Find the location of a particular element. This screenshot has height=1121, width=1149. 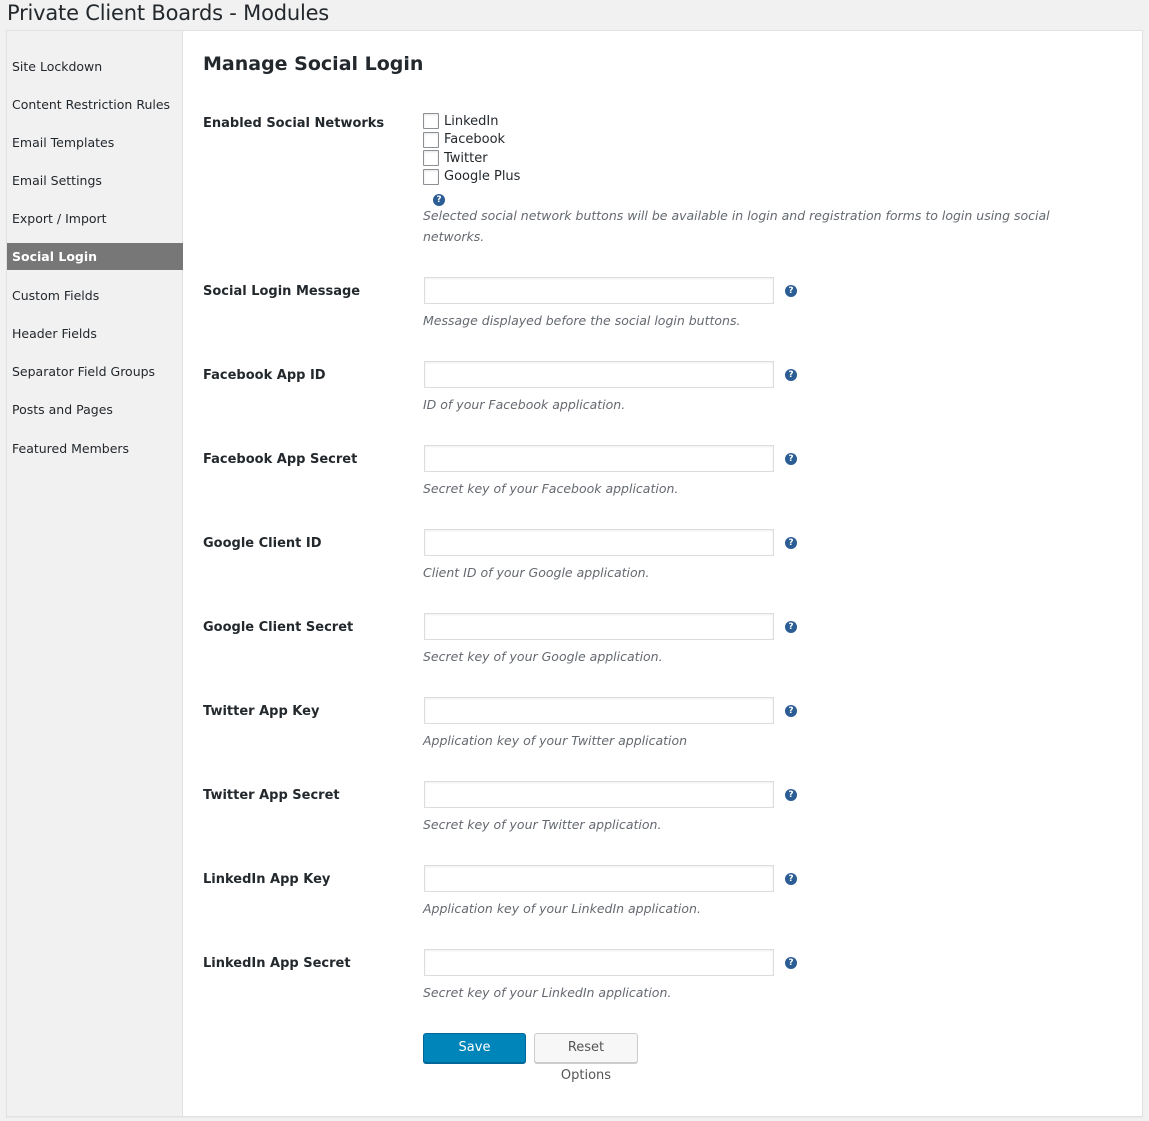

google-plus-checkbox is located at coordinates (431, 176).